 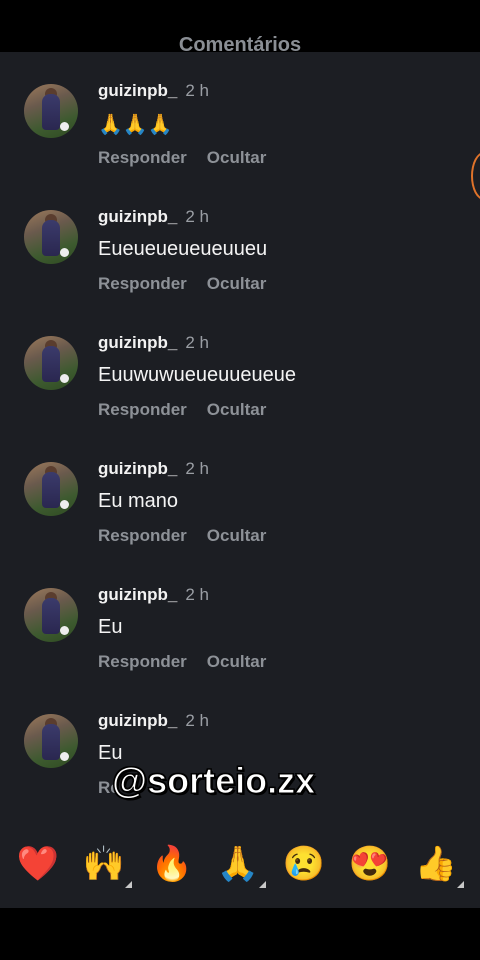 What do you see at coordinates (138, 501) in the screenshot?
I see `comment-text: Eu mano` at bounding box center [138, 501].